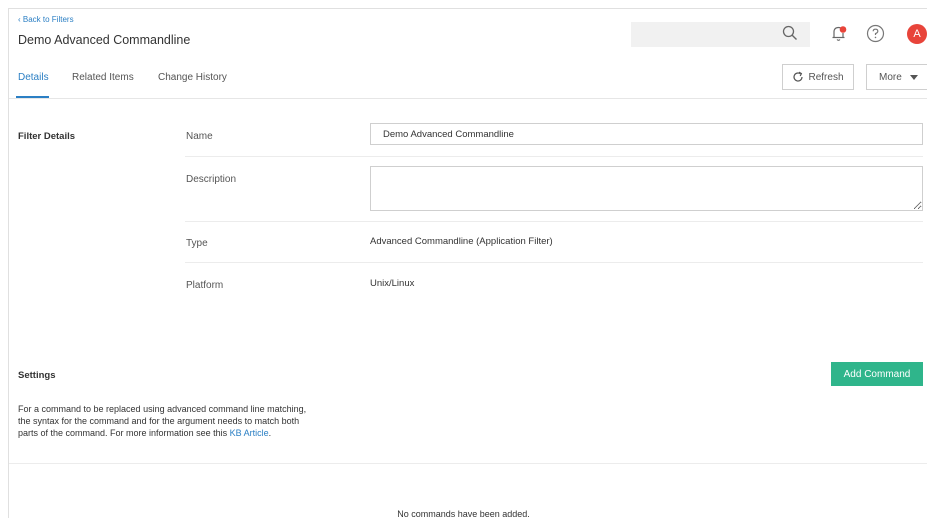 The height and width of the screenshot is (519, 927). I want to click on type-label: Type, so click(197, 243).